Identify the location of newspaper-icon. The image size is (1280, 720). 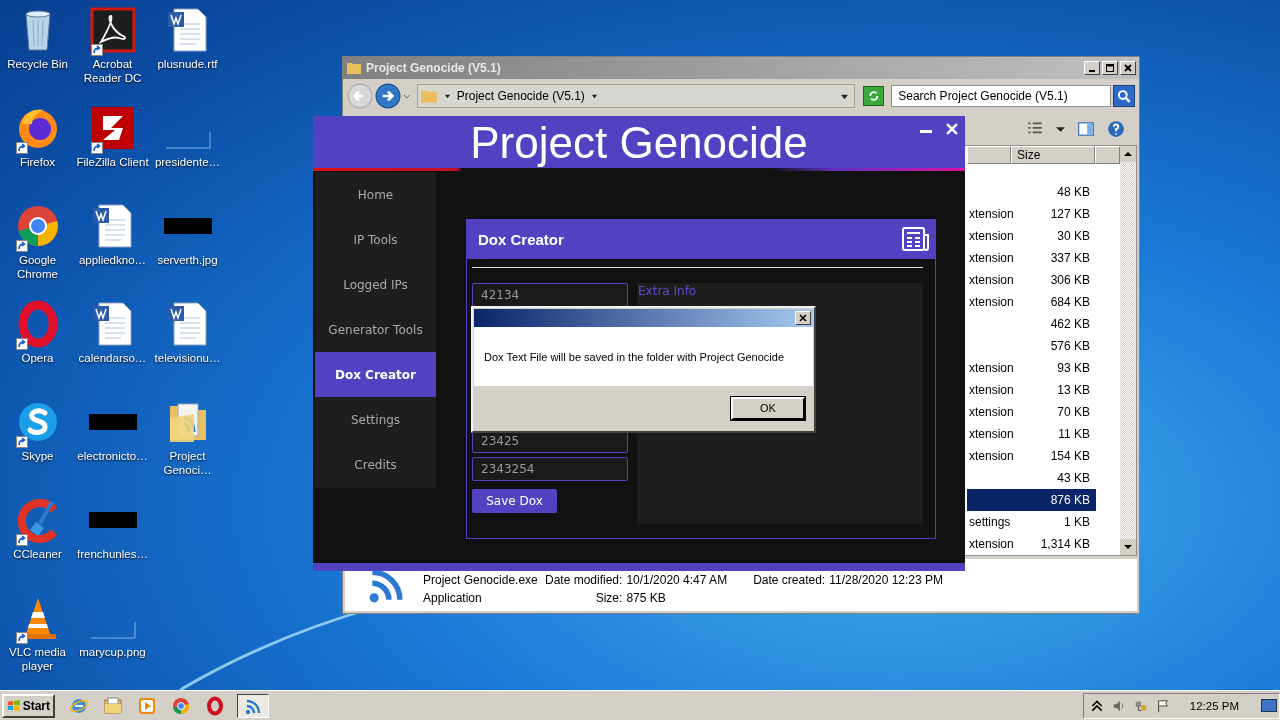
(916, 239).